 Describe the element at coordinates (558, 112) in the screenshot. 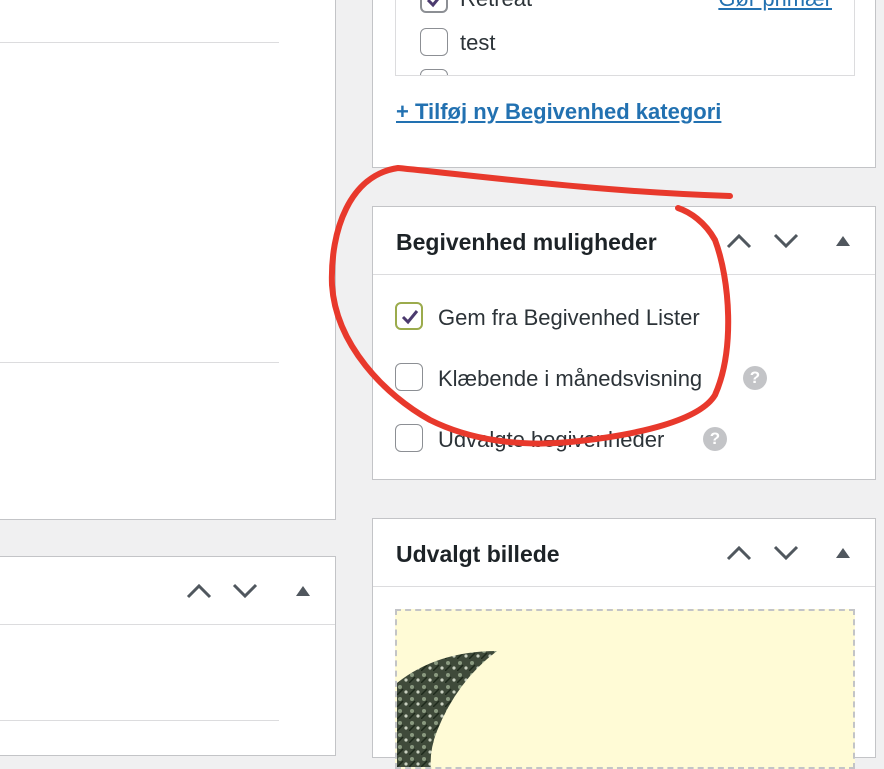

I see `add-category-link: + Tilføj ny Begivenhed kategori` at that location.